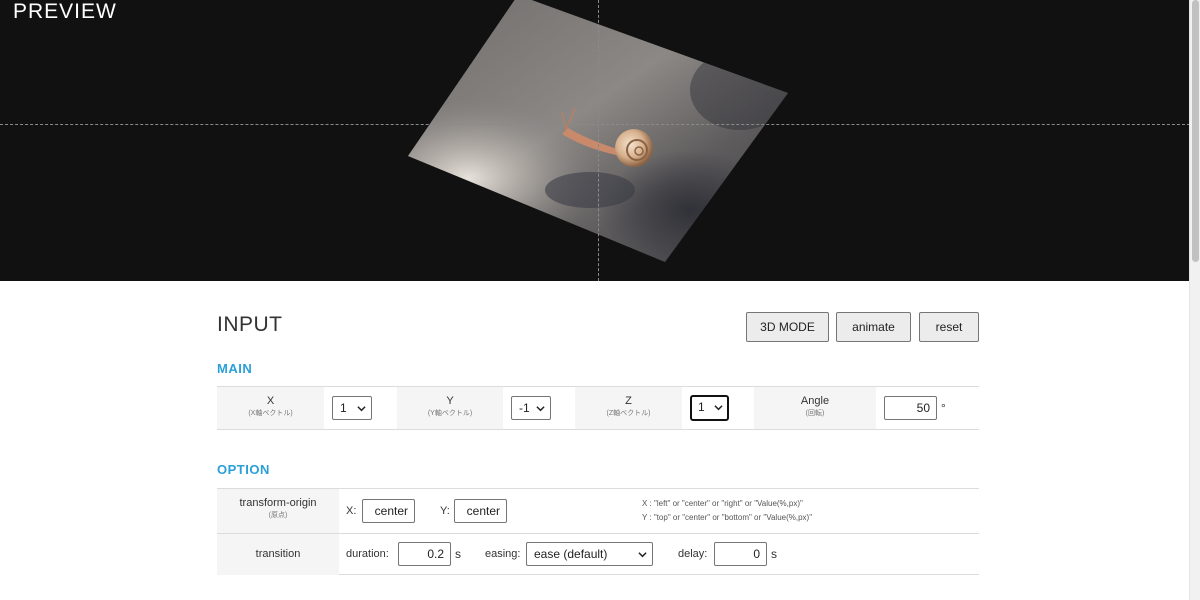 This screenshot has height=600, width=1200. Describe the element at coordinates (774, 554) in the screenshot. I see `delay-unit: s` at that location.